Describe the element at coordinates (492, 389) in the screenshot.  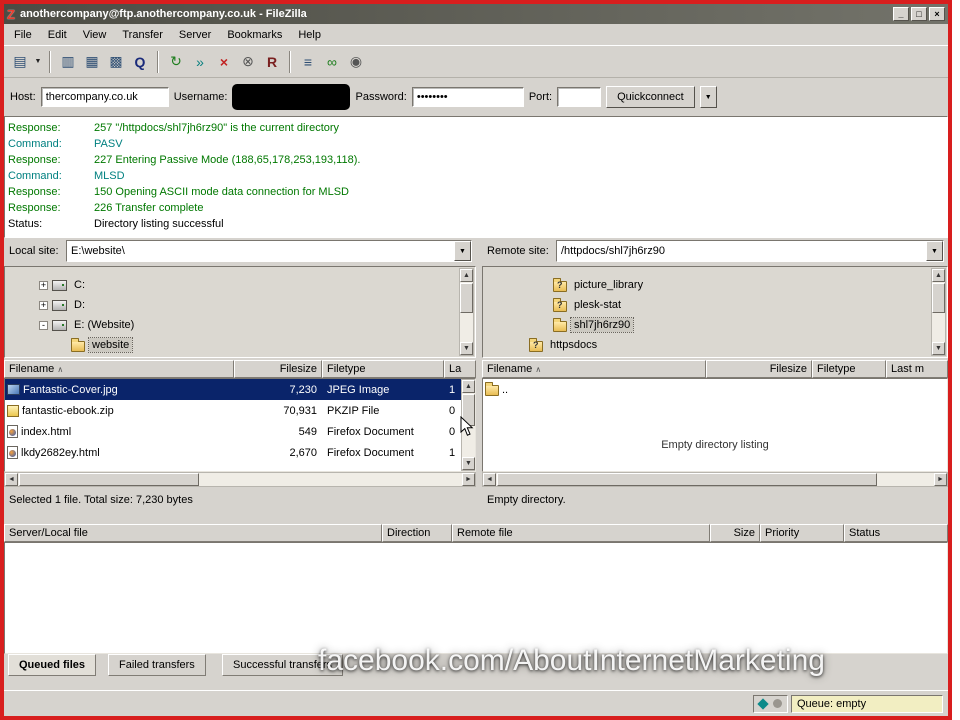
I see `folder-icon` at that location.